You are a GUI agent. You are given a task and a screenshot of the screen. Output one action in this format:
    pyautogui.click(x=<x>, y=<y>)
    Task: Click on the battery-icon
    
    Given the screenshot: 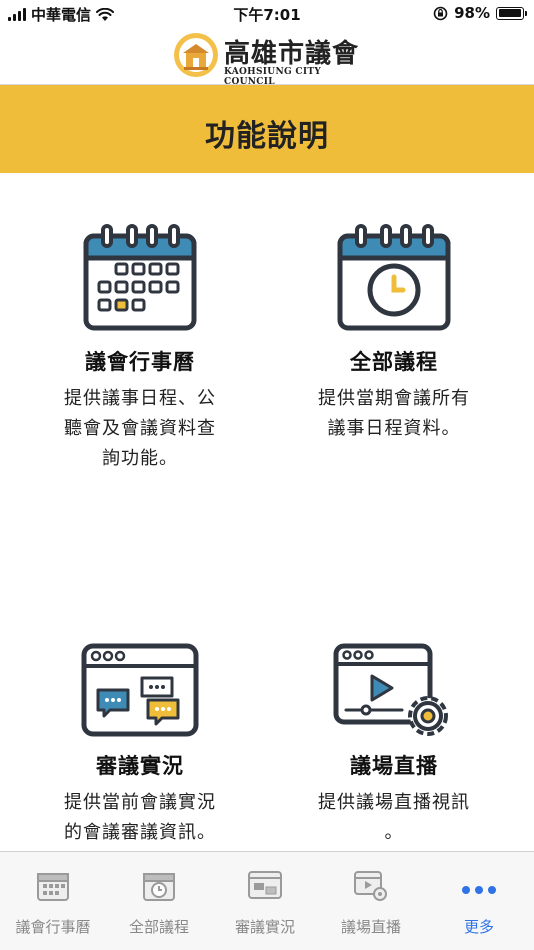 What is the action you would take?
    pyautogui.click(x=511, y=13)
    